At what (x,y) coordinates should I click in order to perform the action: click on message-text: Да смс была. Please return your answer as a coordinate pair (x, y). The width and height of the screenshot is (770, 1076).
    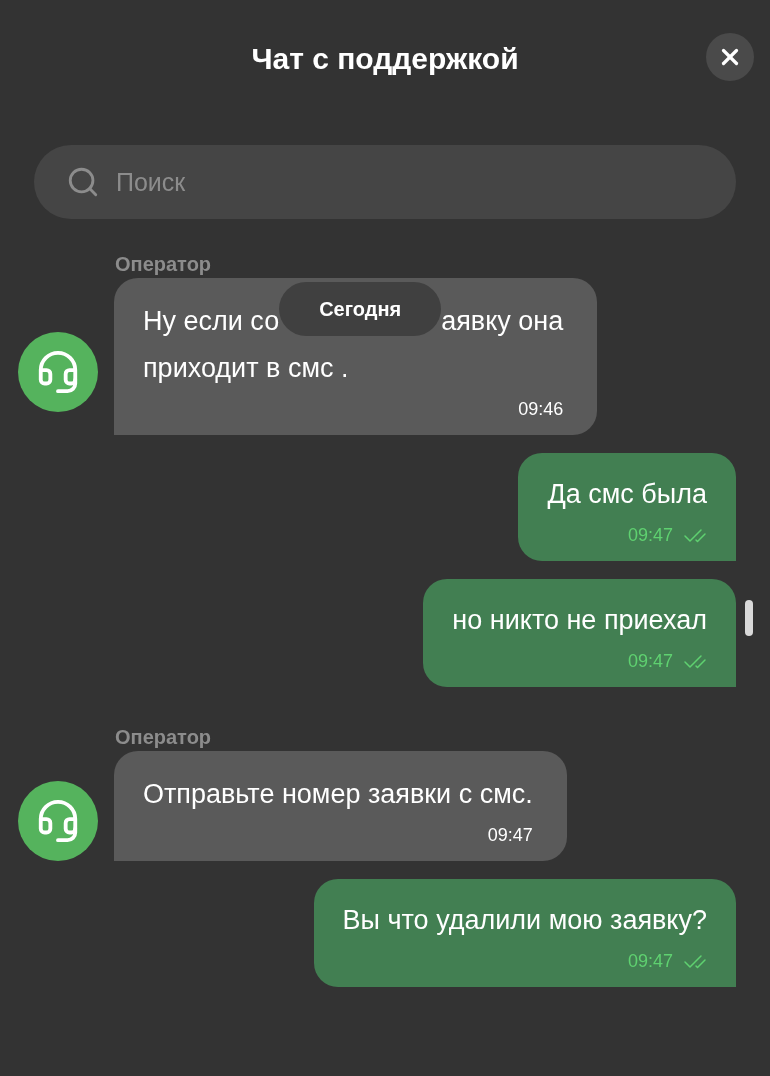
    Looking at the image, I should click on (627, 495).